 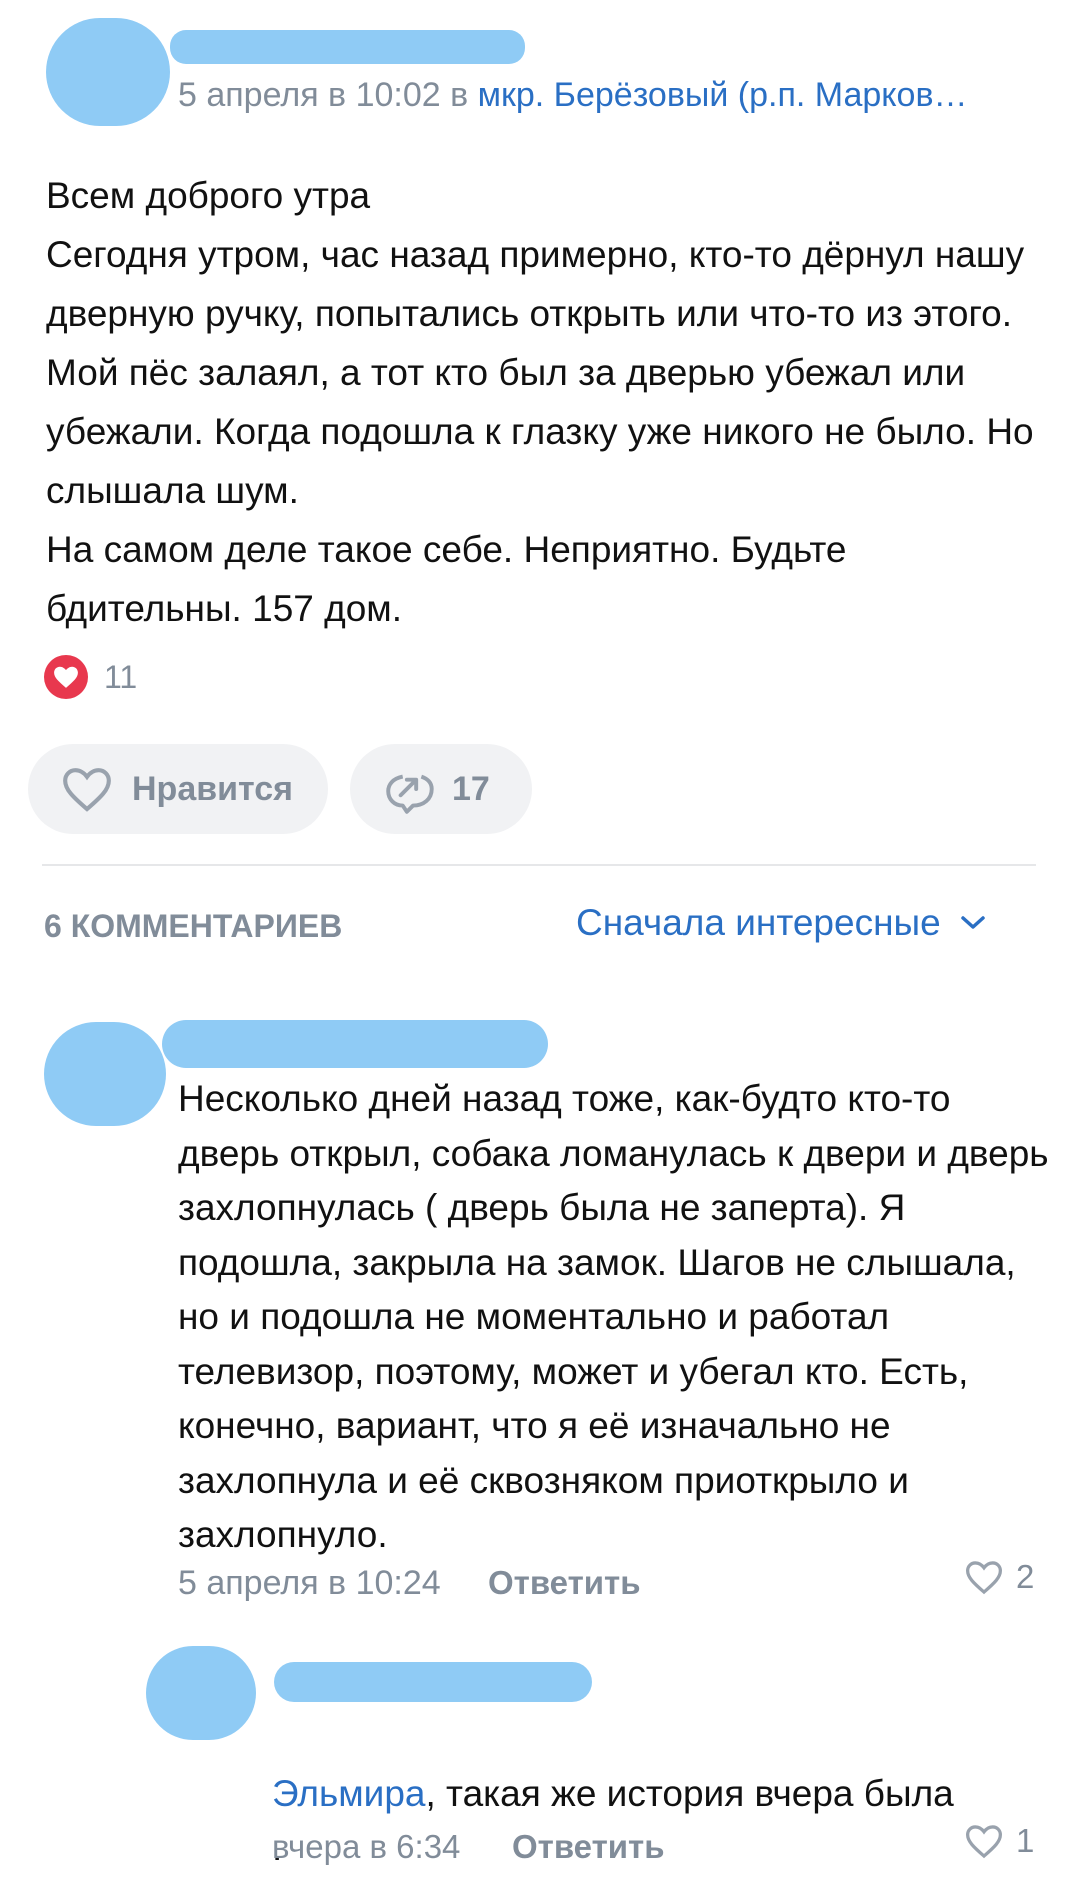 What do you see at coordinates (459, 95) in the screenshot?
I see `post-meta-in: в` at bounding box center [459, 95].